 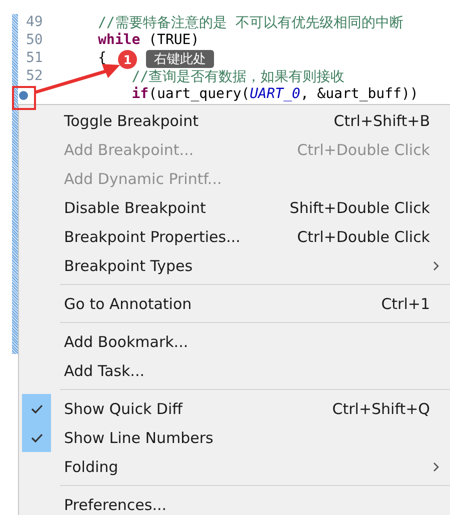 What do you see at coordinates (234, 408) in the screenshot?
I see `menu-item: Show Quick Diff Ctrl+Shift+Q` at bounding box center [234, 408].